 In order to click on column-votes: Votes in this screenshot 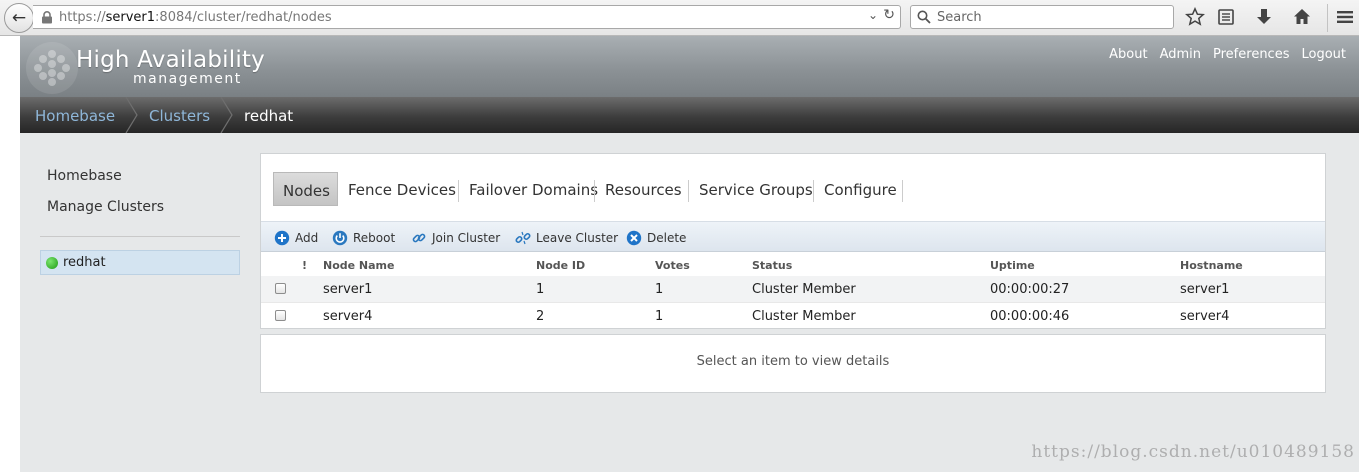, I will do `click(672, 265)`.